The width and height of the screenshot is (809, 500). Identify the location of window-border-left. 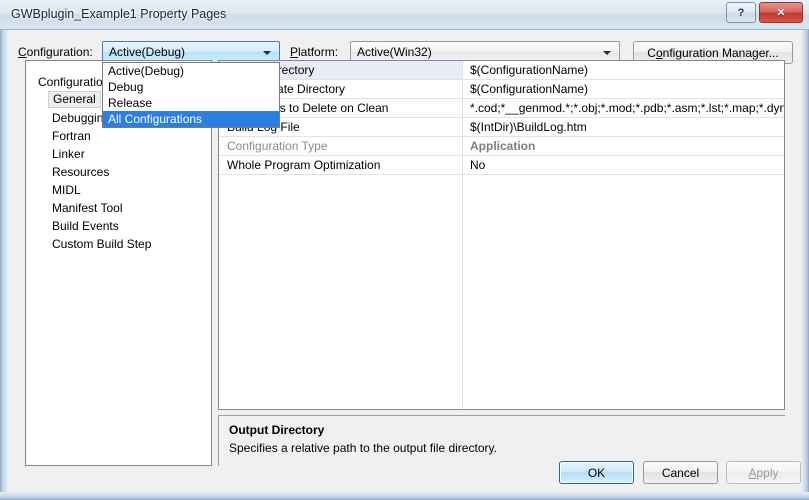
(4, 250).